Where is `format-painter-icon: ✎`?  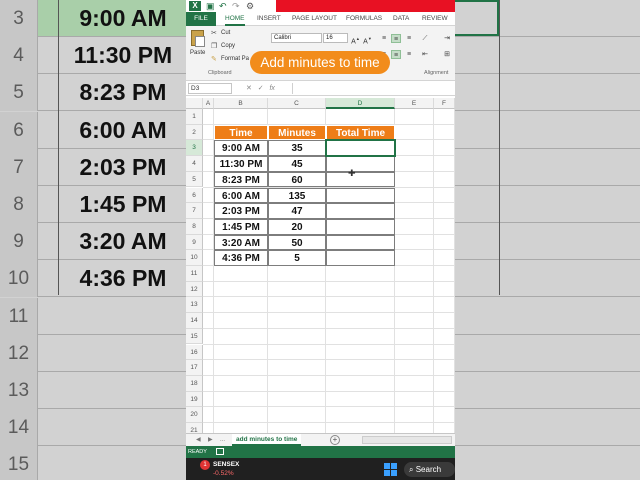
format-painter-icon: ✎ is located at coordinates (214, 59).